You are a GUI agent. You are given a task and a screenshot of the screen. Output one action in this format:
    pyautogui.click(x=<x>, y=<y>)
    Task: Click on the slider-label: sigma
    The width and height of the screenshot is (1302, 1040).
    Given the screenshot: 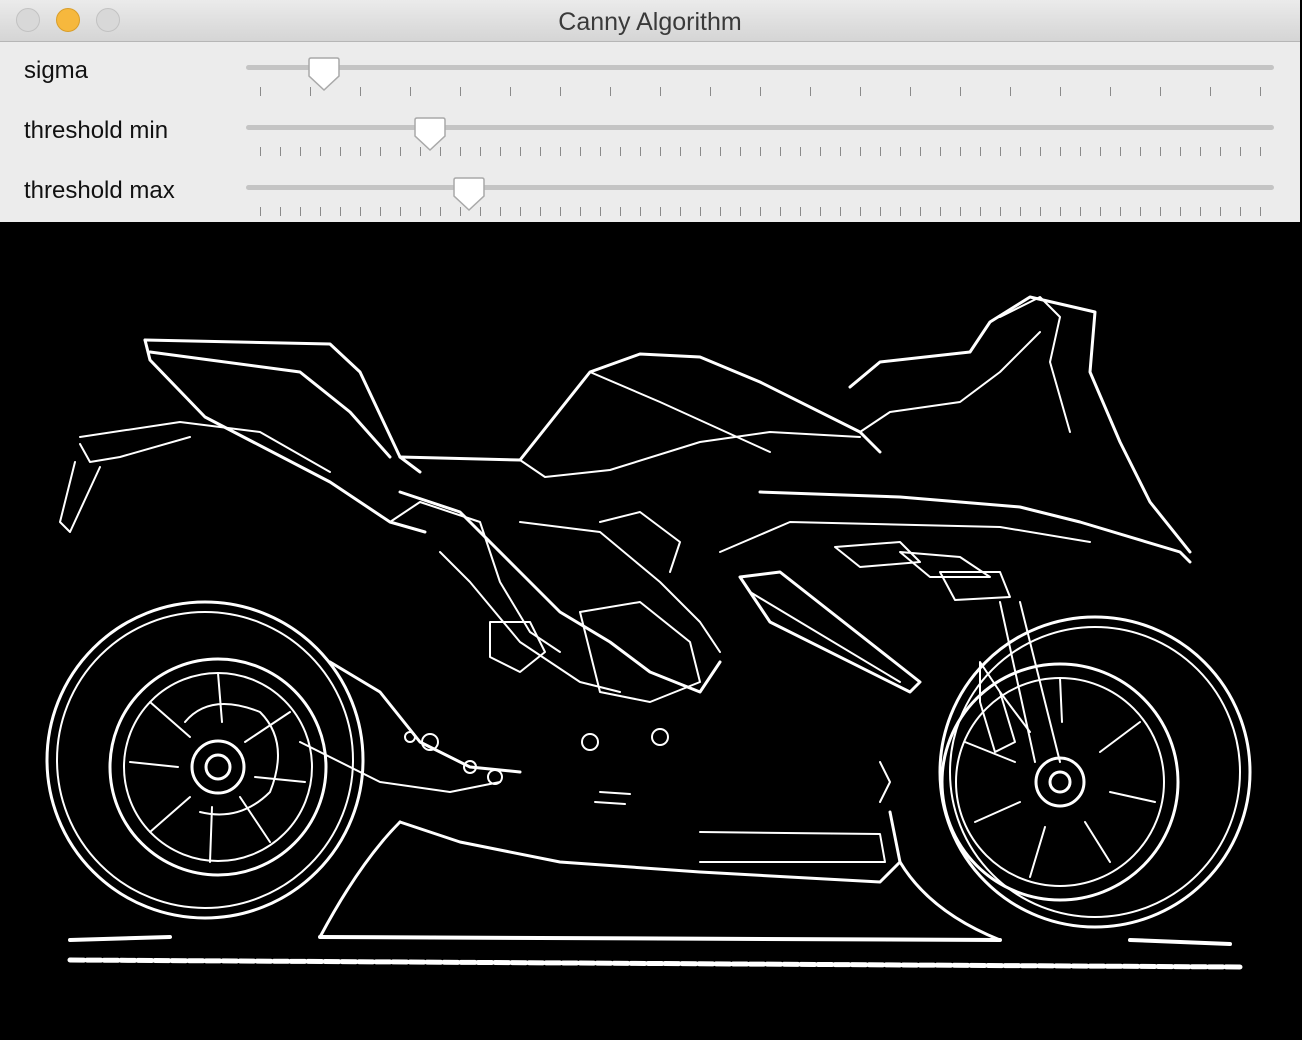 What is the action you would take?
    pyautogui.click(x=56, y=70)
    